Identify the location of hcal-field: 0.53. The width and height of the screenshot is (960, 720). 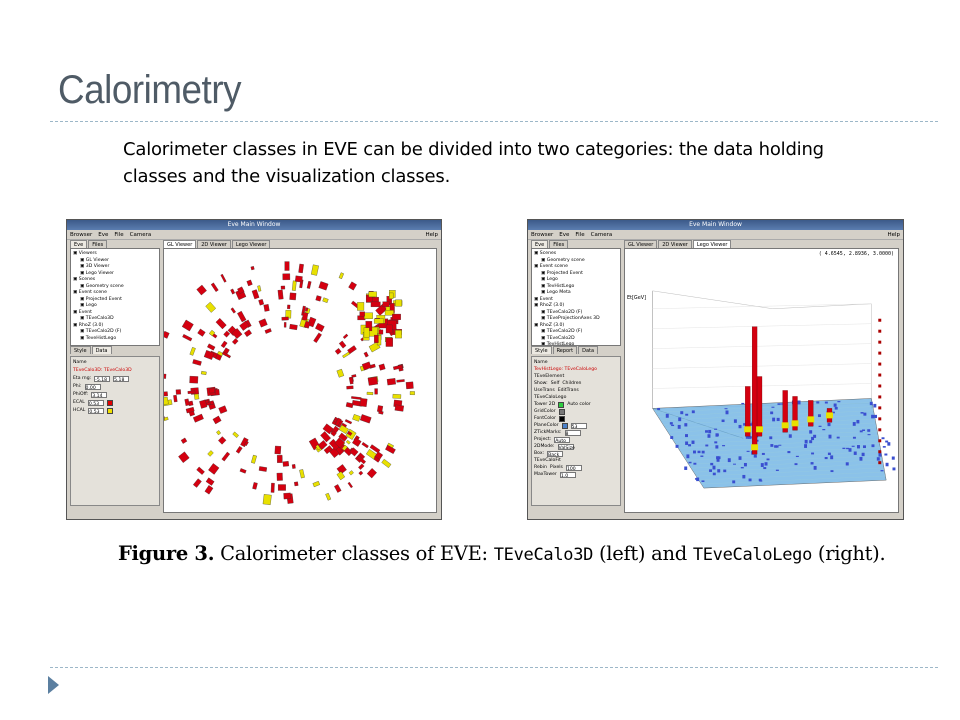
(96, 411).